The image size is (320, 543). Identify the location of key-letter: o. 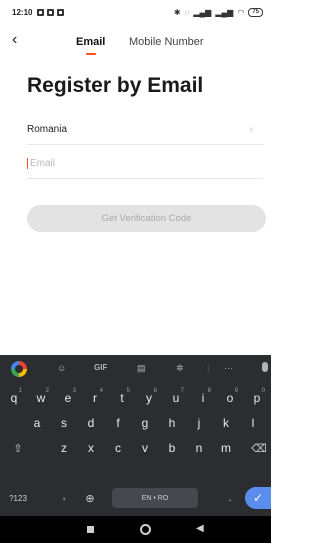
(230, 398).